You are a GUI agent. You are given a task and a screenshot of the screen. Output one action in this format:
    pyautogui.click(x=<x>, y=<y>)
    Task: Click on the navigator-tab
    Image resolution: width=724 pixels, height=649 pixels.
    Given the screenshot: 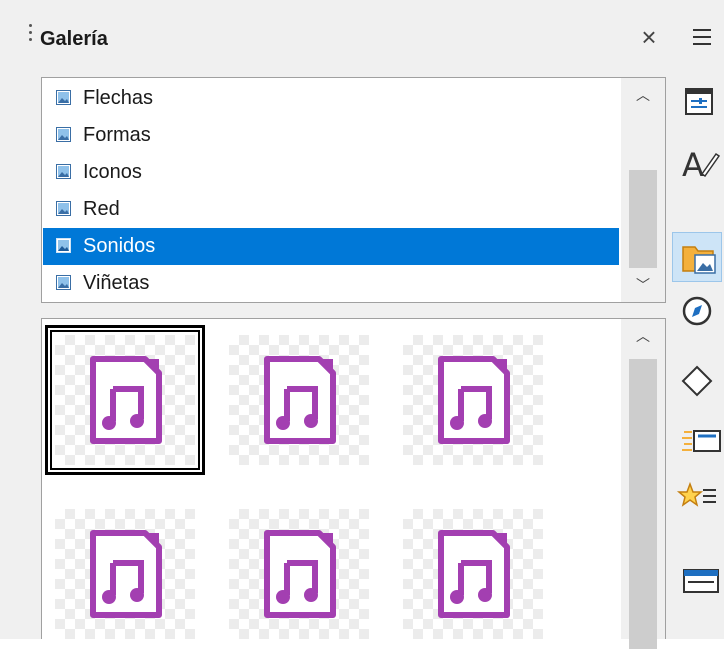 What is the action you would take?
    pyautogui.click(x=697, y=311)
    